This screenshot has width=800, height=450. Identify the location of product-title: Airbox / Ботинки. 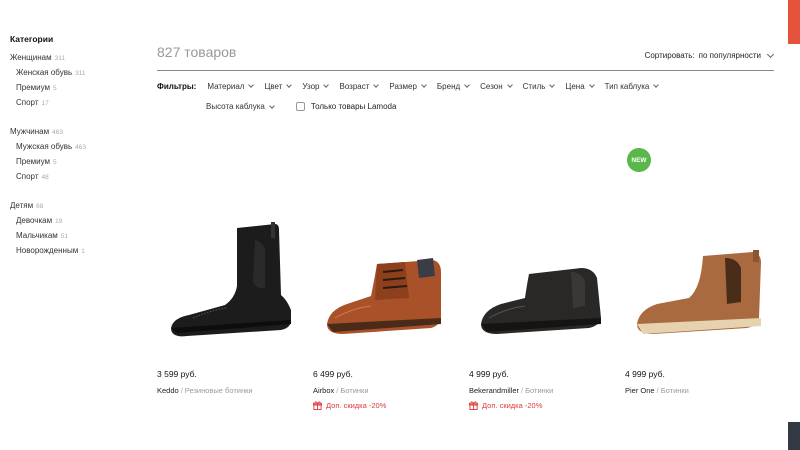
(341, 390).